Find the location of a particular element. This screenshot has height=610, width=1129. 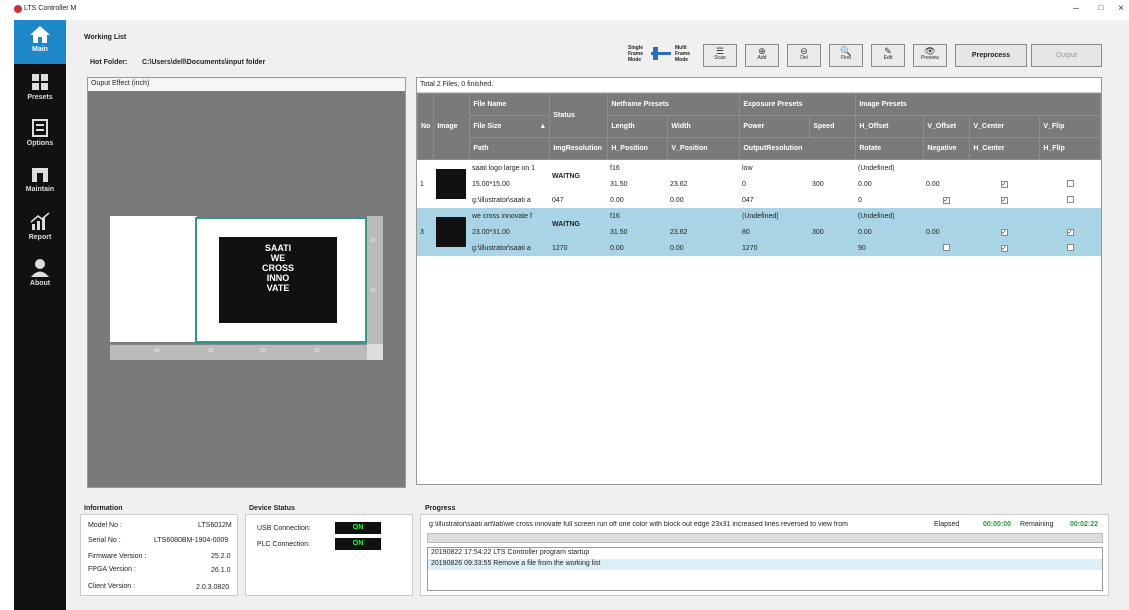

row-v-flip: ✓ is located at coordinates (1070, 232).